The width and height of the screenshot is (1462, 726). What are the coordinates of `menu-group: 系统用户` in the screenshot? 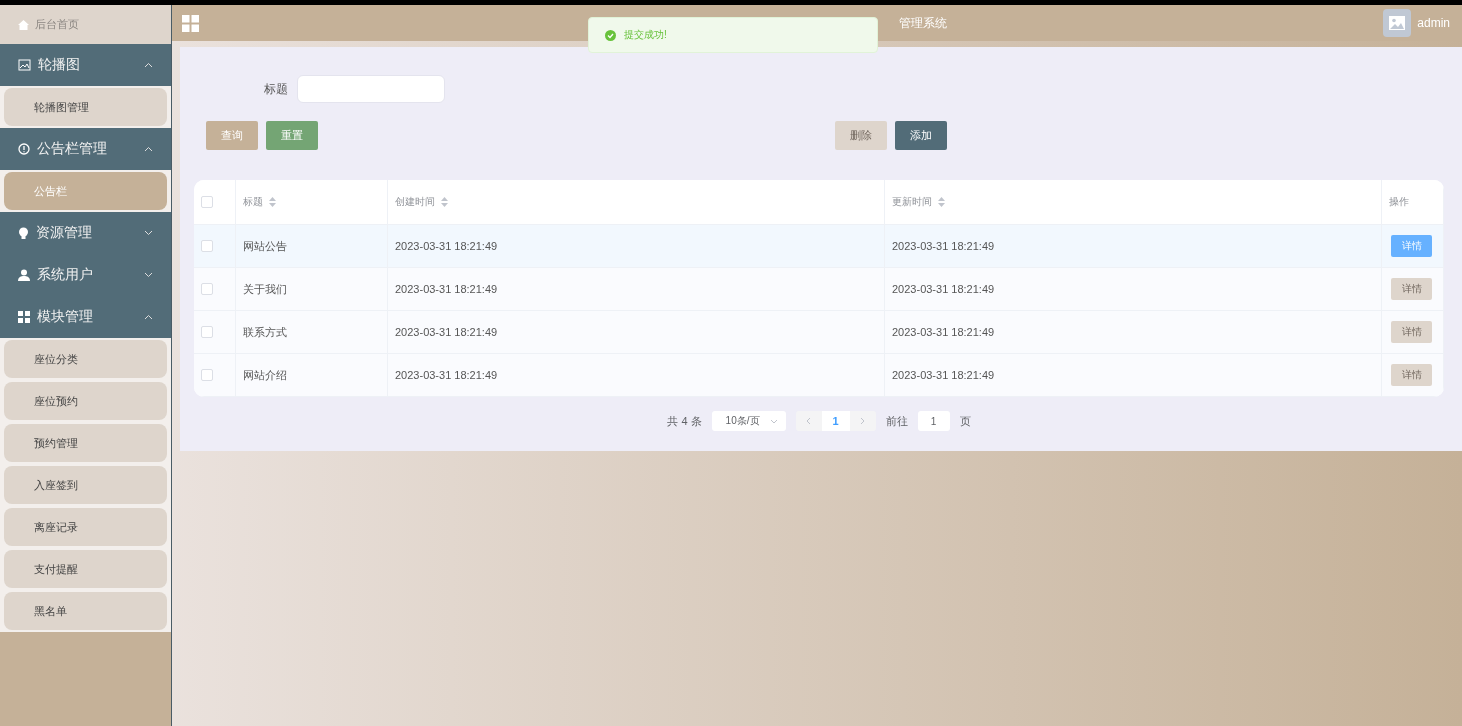 It's located at (85, 275).